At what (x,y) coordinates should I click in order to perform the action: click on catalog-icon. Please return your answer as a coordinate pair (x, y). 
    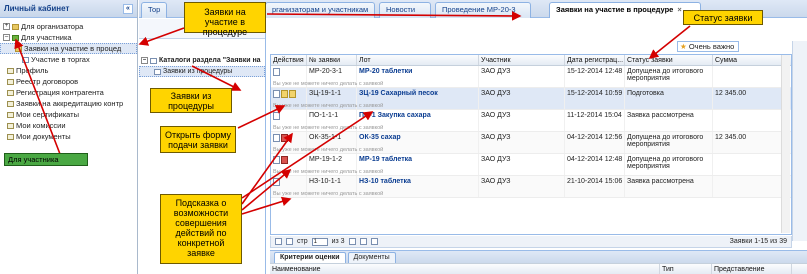
    Looking at the image, I should click on (153, 60).